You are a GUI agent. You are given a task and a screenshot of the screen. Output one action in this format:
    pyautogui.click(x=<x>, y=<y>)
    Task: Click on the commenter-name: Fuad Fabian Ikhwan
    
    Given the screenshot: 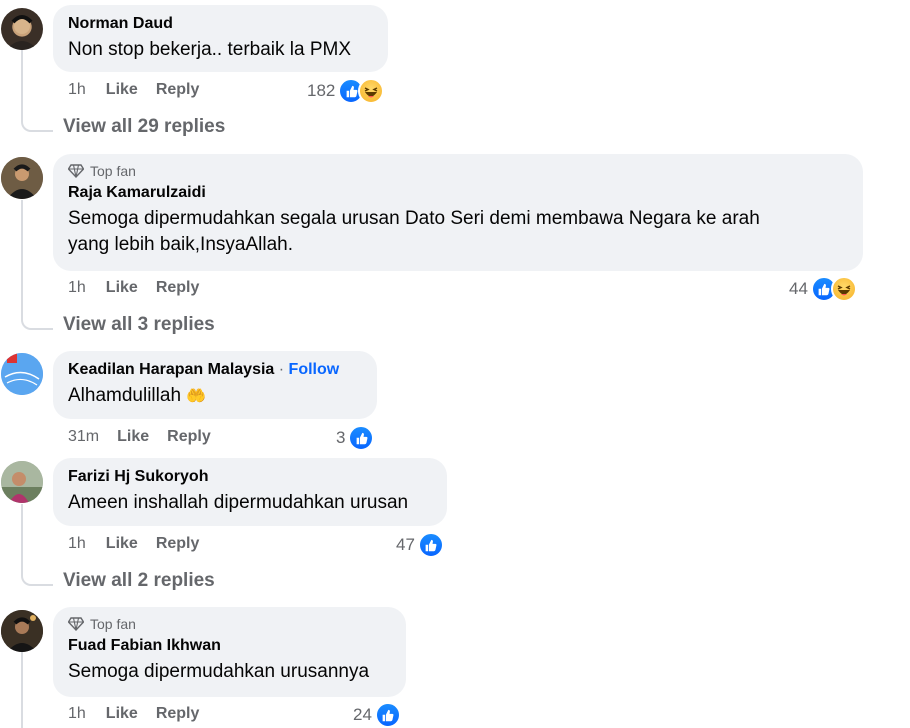 What is the action you would take?
    pyautogui.click(x=229, y=645)
    